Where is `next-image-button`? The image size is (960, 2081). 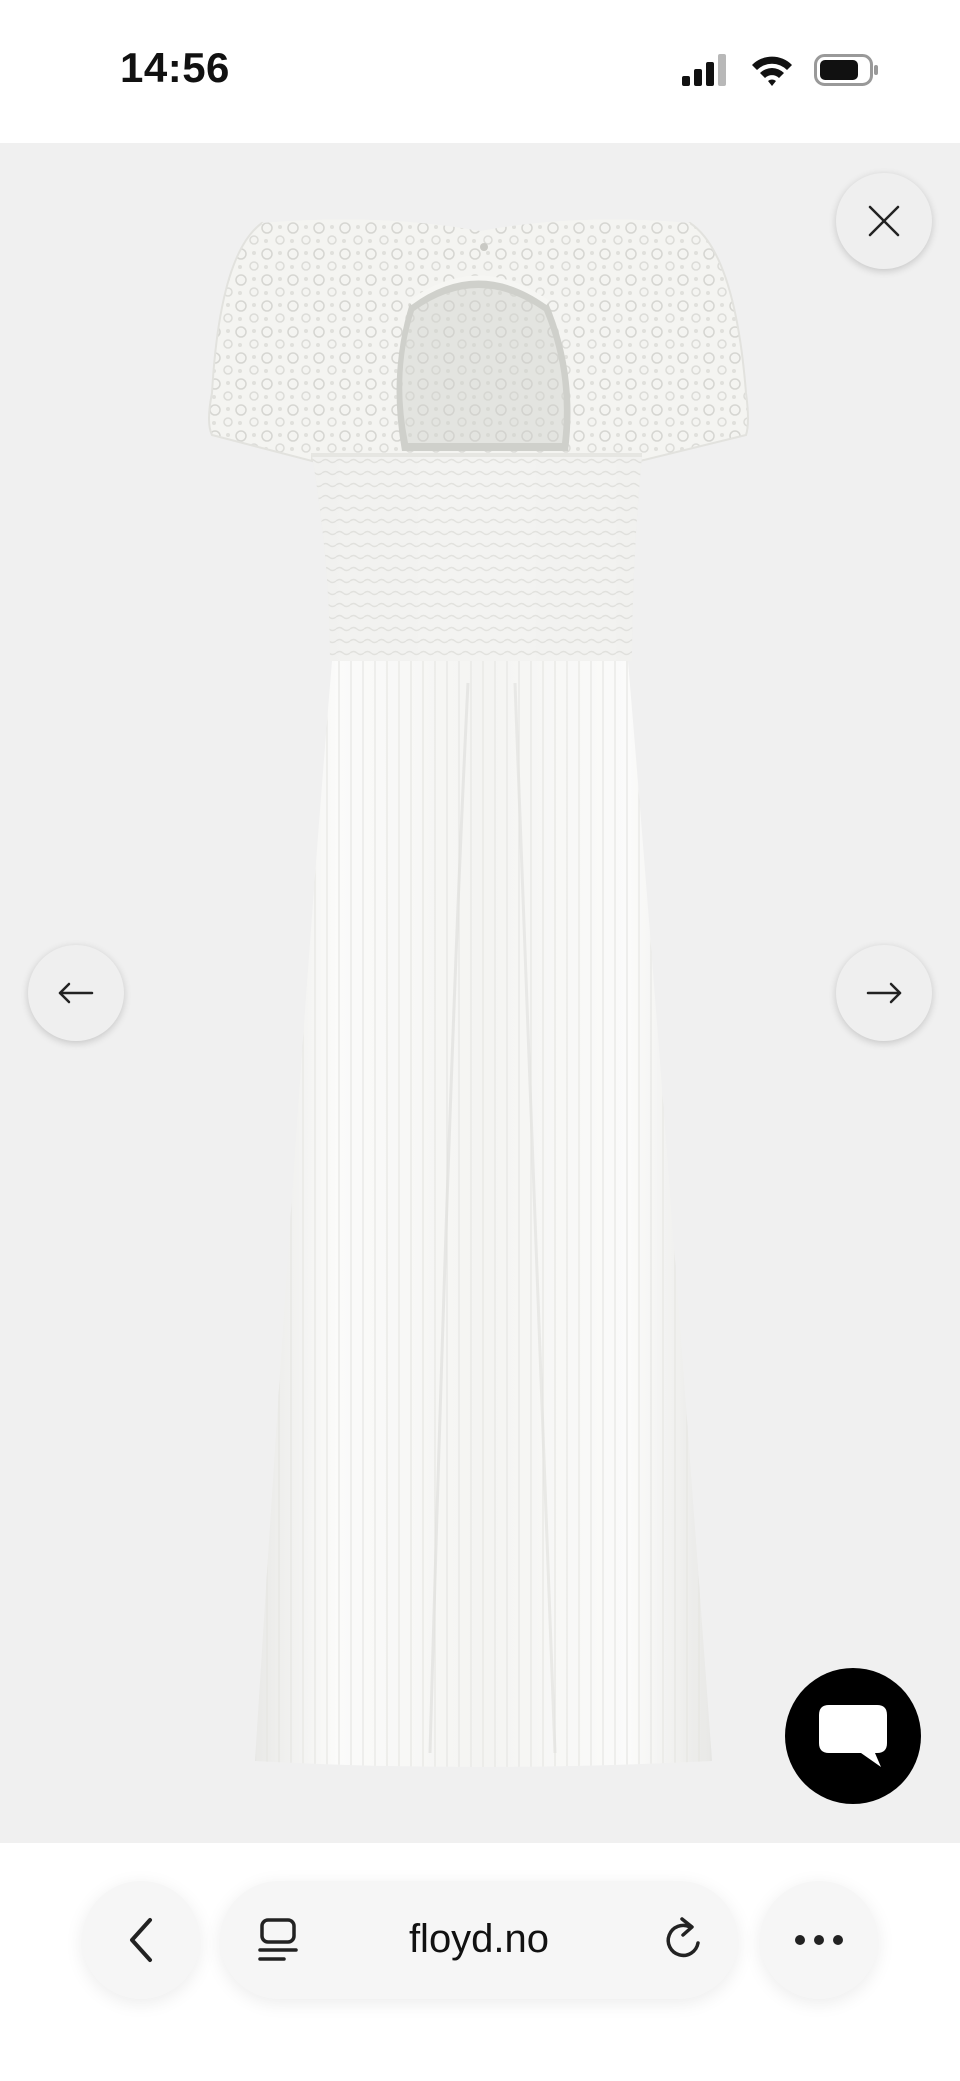 next-image-button is located at coordinates (884, 993).